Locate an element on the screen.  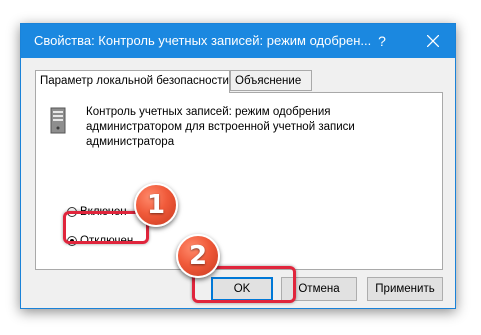
close-icon is located at coordinates (433, 41).